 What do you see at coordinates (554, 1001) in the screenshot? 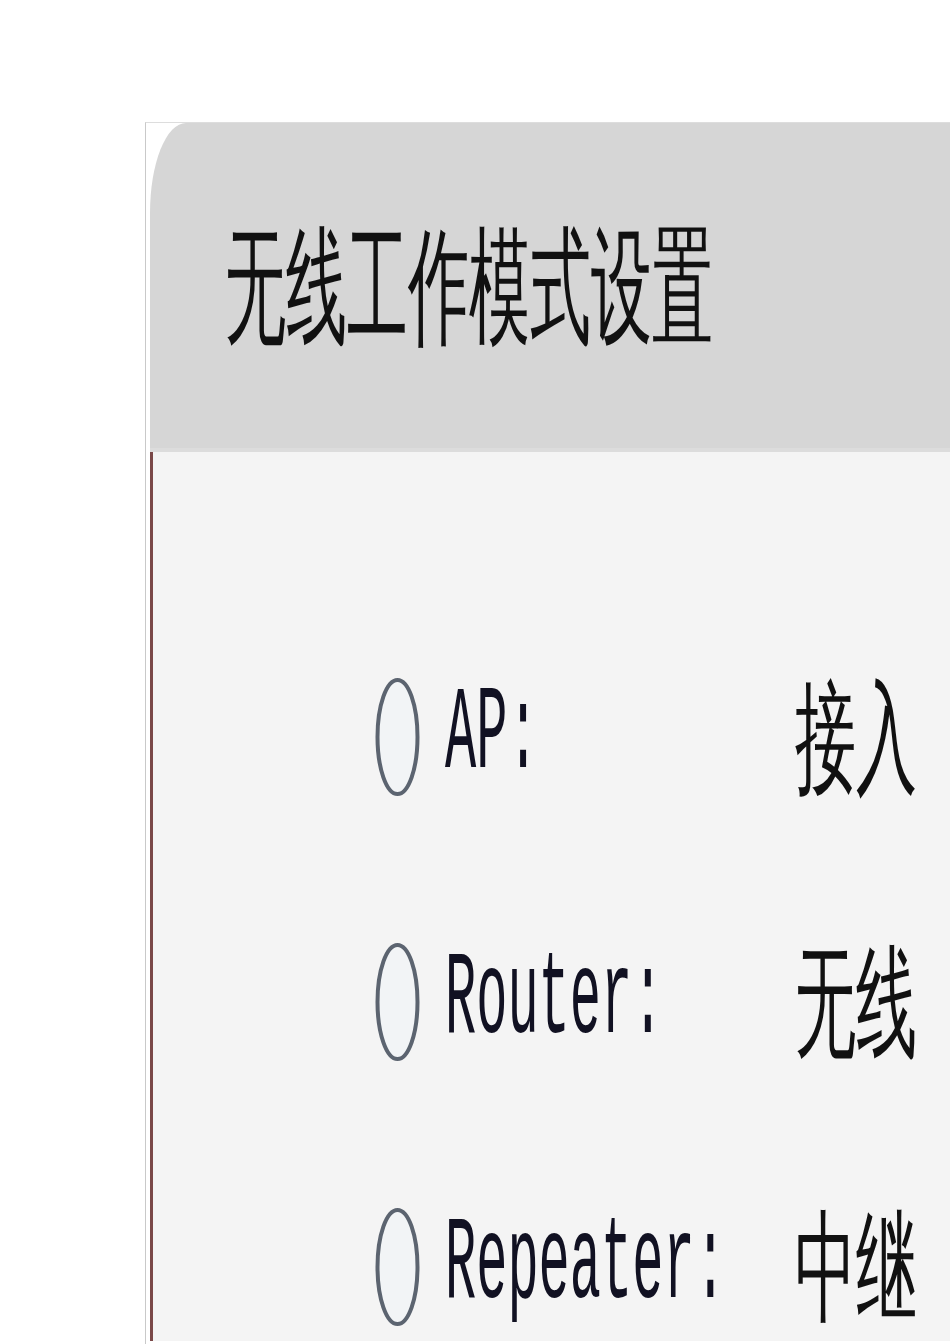
I see `option-label: Router:` at bounding box center [554, 1001].